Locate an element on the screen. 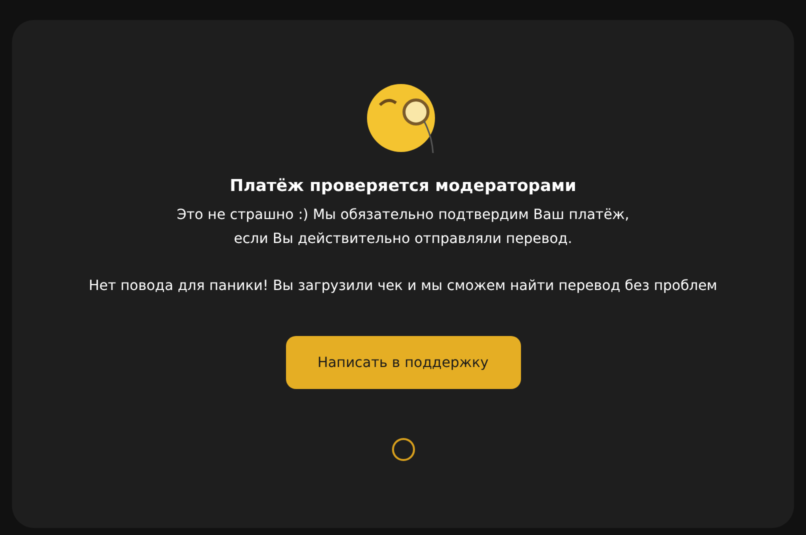  dialog-title: Платёж проверяется модераторами is located at coordinates (403, 185).